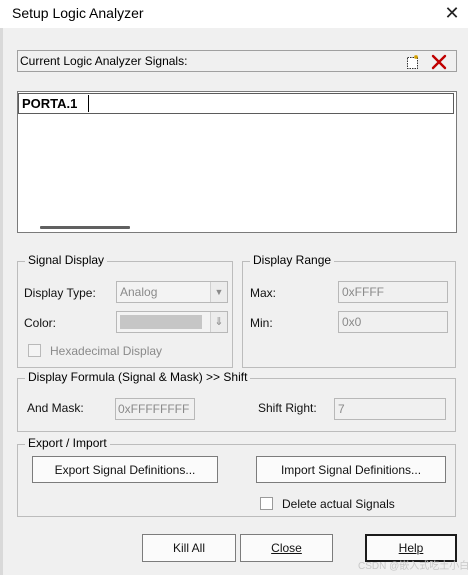 This screenshot has height=575, width=469. What do you see at coordinates (49, 103) in the screenshot?
I see `signal-item: PORTA.1` at bounding box center [49, 103].